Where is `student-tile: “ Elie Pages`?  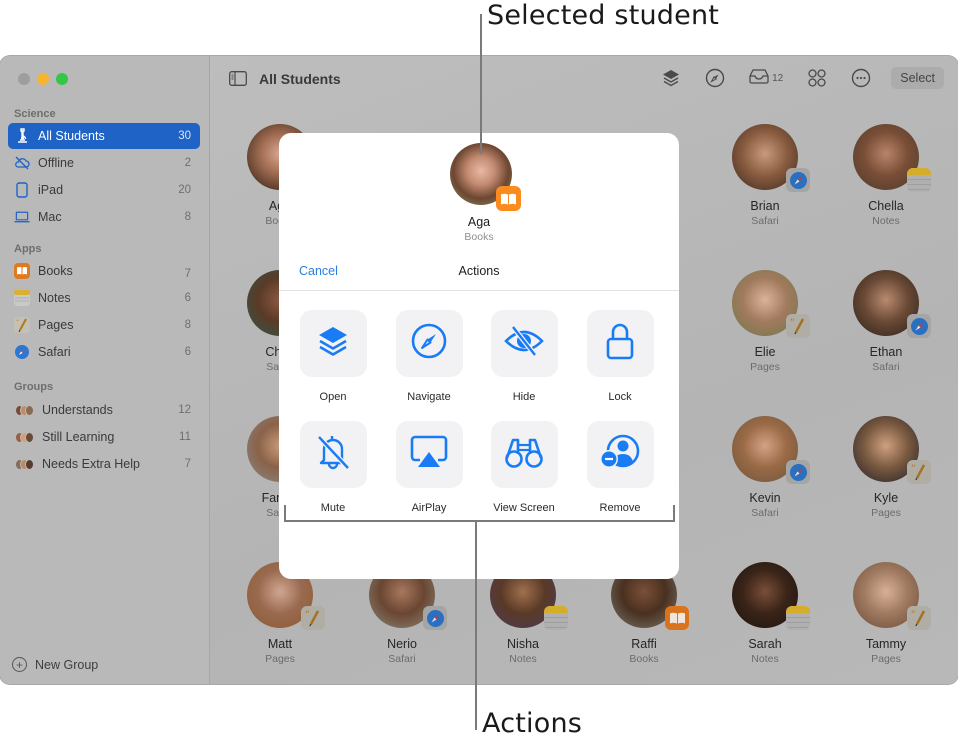 student-tile: “ Elie Pages is located at coordinates (765, 321).